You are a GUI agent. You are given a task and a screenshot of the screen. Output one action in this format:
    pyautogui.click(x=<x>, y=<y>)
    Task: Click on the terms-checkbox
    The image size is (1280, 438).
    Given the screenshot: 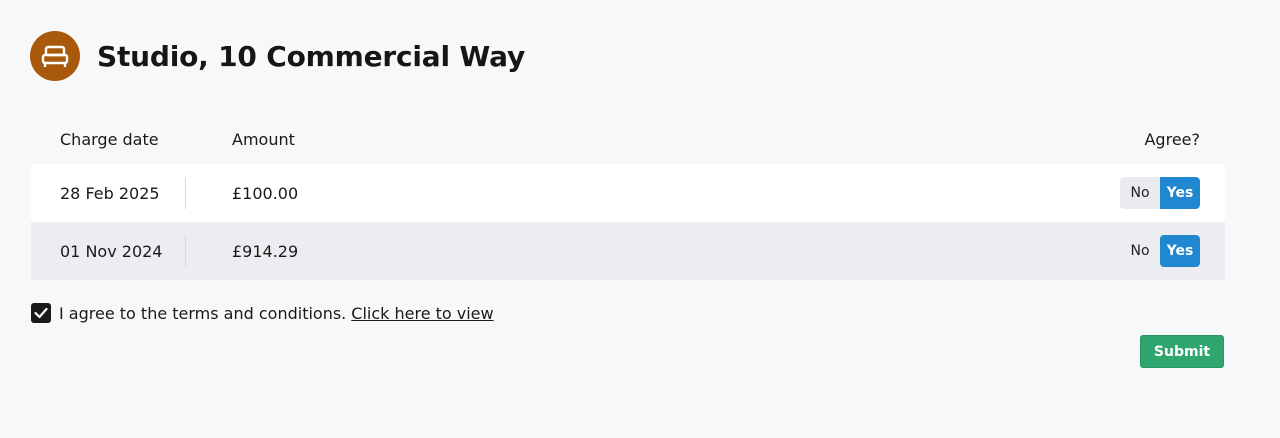 What is the action you would take?
    pyautogui.click(x=41, y=313)
    